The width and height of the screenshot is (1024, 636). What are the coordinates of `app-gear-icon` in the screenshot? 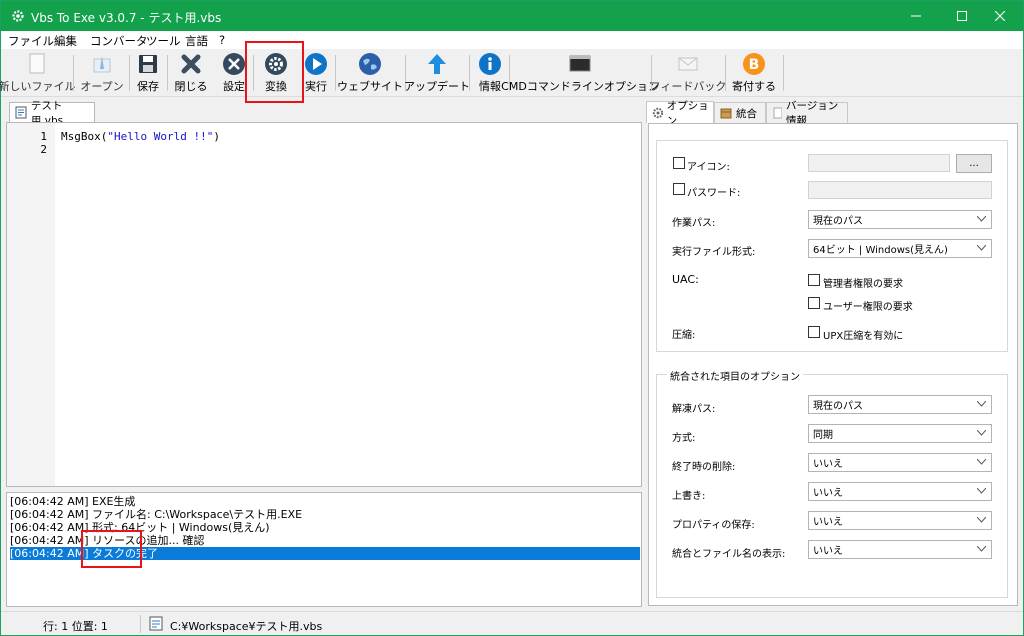 It's located at (18, 16).